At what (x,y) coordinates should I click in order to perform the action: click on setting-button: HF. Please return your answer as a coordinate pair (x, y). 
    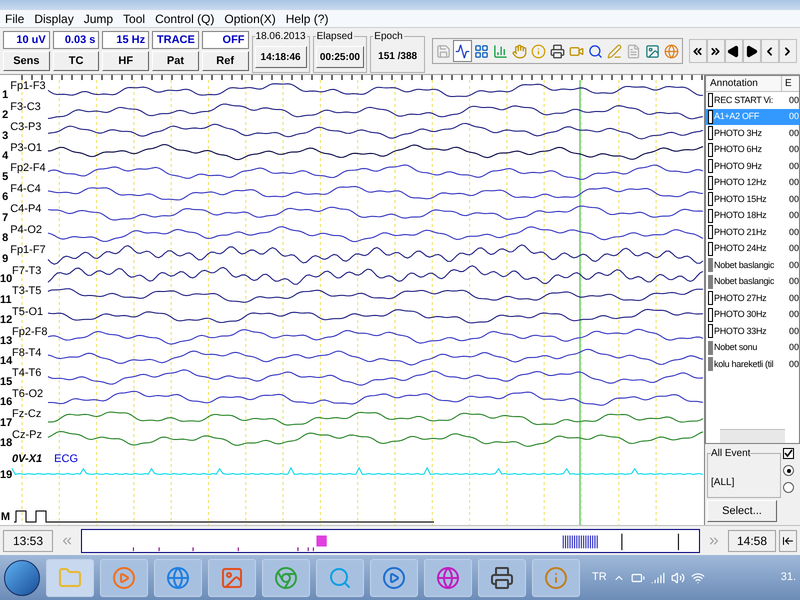
    Looking at the image, I should click on (126, 61).